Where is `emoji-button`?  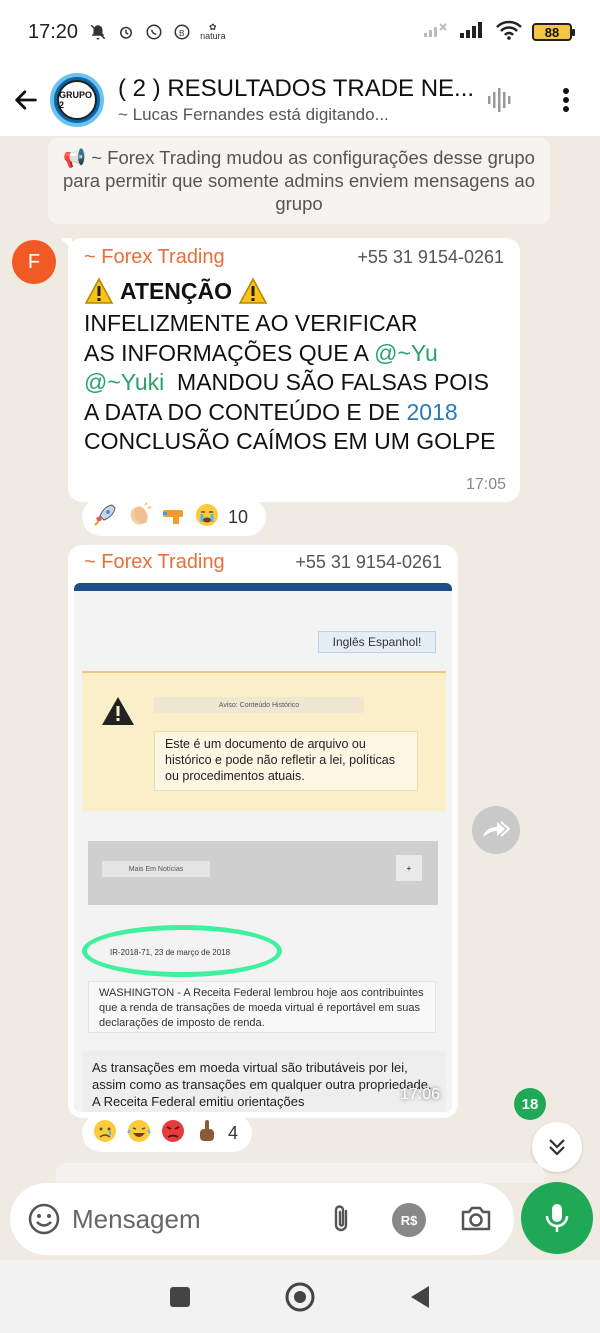
emoji-button is located at coordinates (44, 1219).